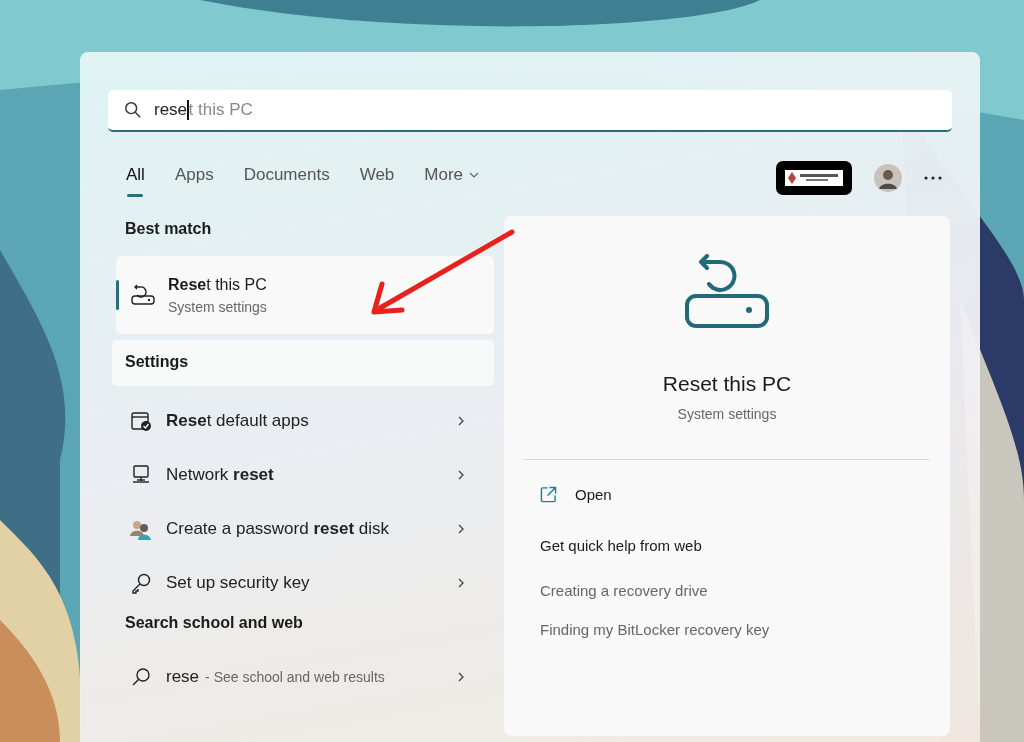  I want to click on help-heading: Get quick help from web, so click(621, 545).